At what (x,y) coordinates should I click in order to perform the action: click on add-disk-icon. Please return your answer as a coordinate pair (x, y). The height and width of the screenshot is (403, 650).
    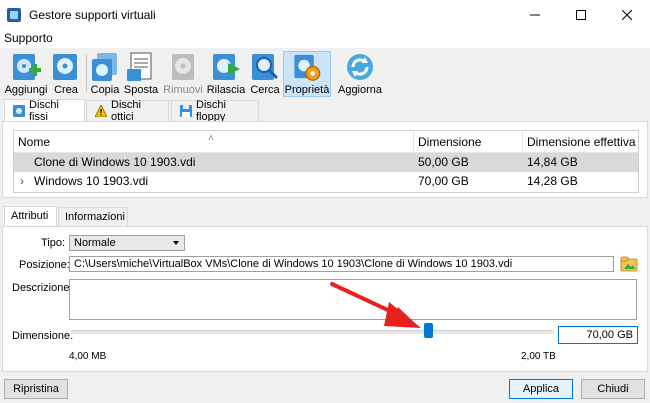
    Looking at the image, I should click on (27, 67).